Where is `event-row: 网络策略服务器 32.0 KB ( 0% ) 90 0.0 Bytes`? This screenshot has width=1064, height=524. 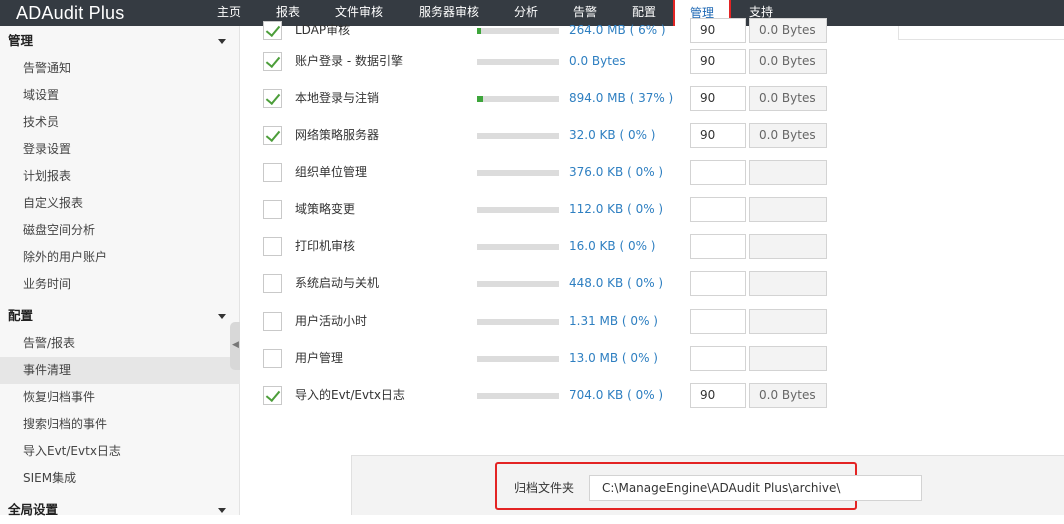
event-row: 网络策略服务器 32.0 KB ( 0% ) 90 0.0 Bytes is located at coordinates (541, 135).